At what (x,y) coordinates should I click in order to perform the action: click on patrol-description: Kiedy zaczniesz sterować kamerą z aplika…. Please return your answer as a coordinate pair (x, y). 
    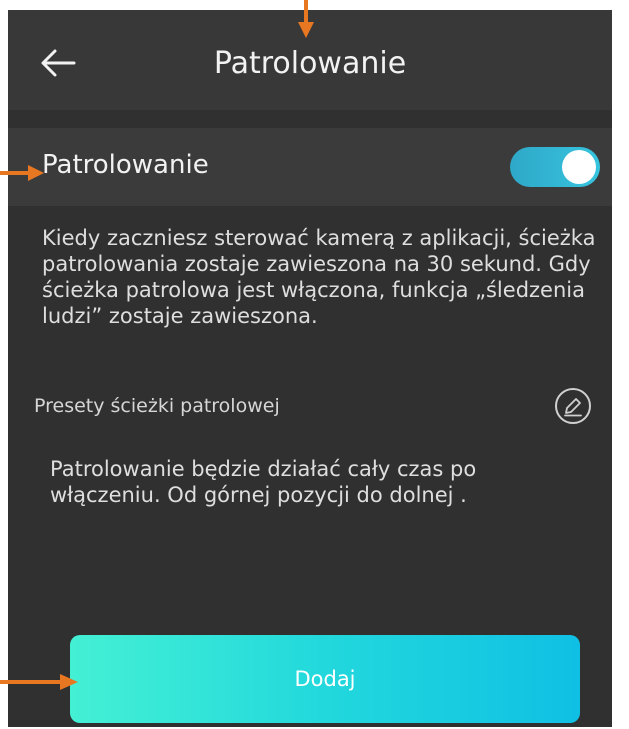
    Looking at the image, I should click on (319, 277).